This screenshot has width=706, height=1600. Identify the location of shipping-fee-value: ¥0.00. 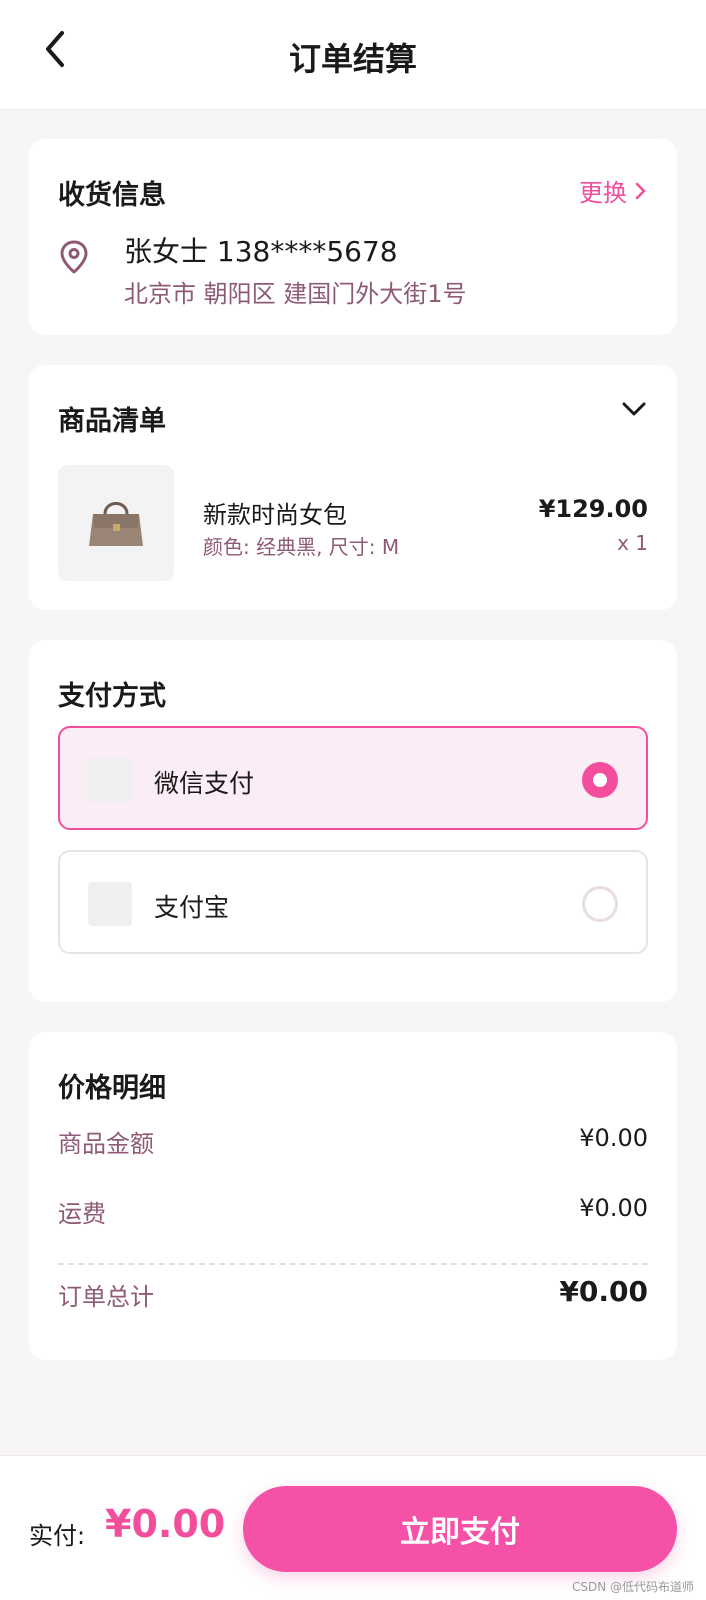
(613, 1208).